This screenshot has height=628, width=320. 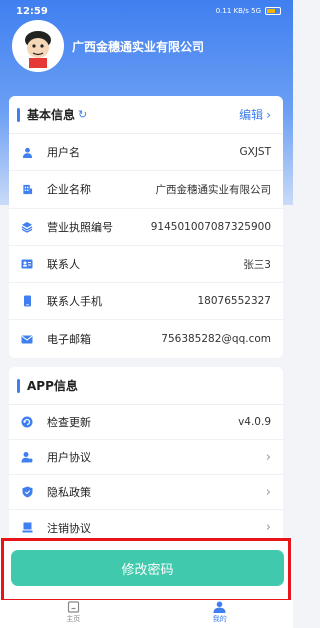 What do you see at coordinates (234, 301) in the screenshot?
I see `row-value: 18076552327` at bounding box center [234, 301].